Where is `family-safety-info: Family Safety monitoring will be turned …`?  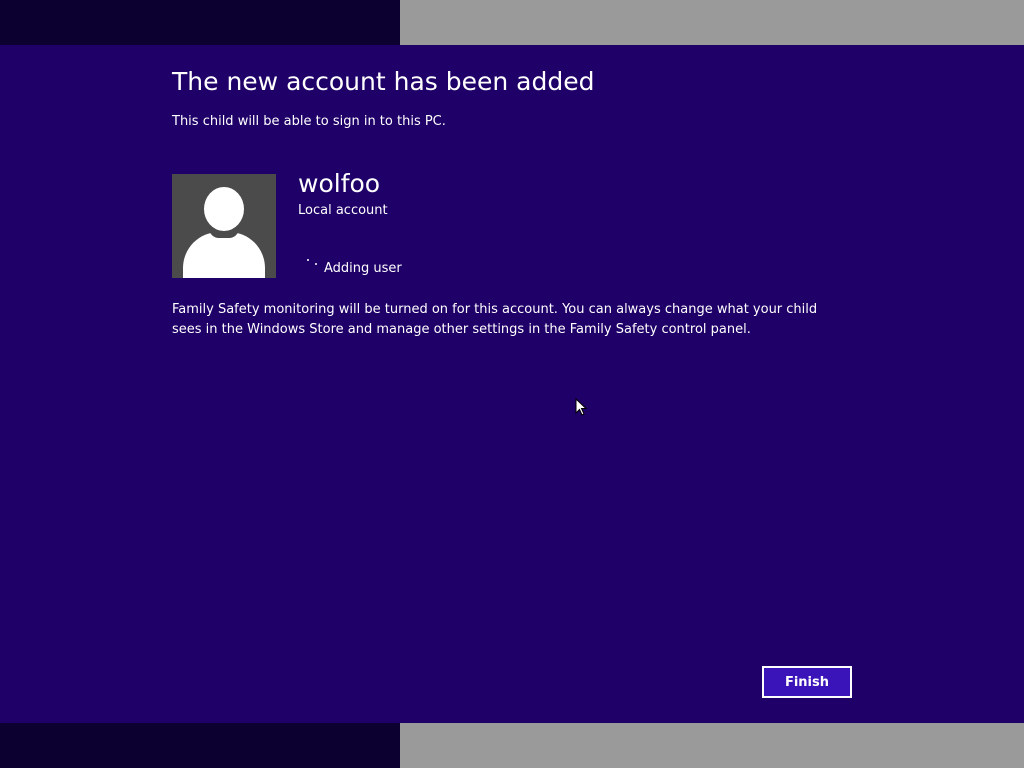
family-safety-info: Family Safety monitoring will be turned … is located at coordinates (495, 319).